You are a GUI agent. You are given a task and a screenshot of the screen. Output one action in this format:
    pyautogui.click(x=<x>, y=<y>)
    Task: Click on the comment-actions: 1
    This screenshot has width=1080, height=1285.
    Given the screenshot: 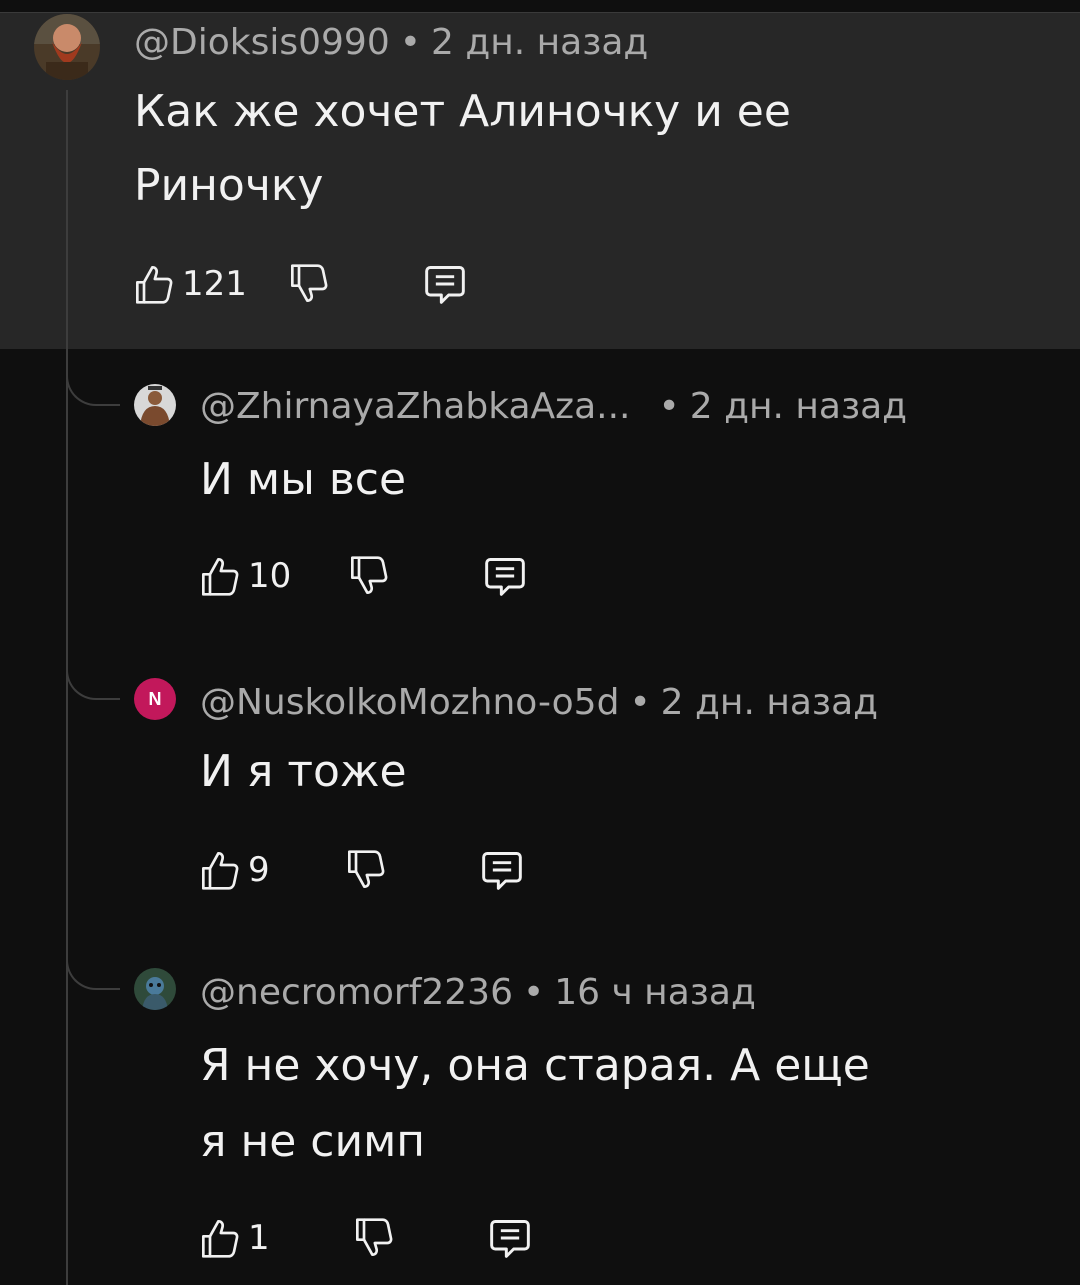 What is the action you would take?
    pyautogui.click(x=366, y=1238)
    